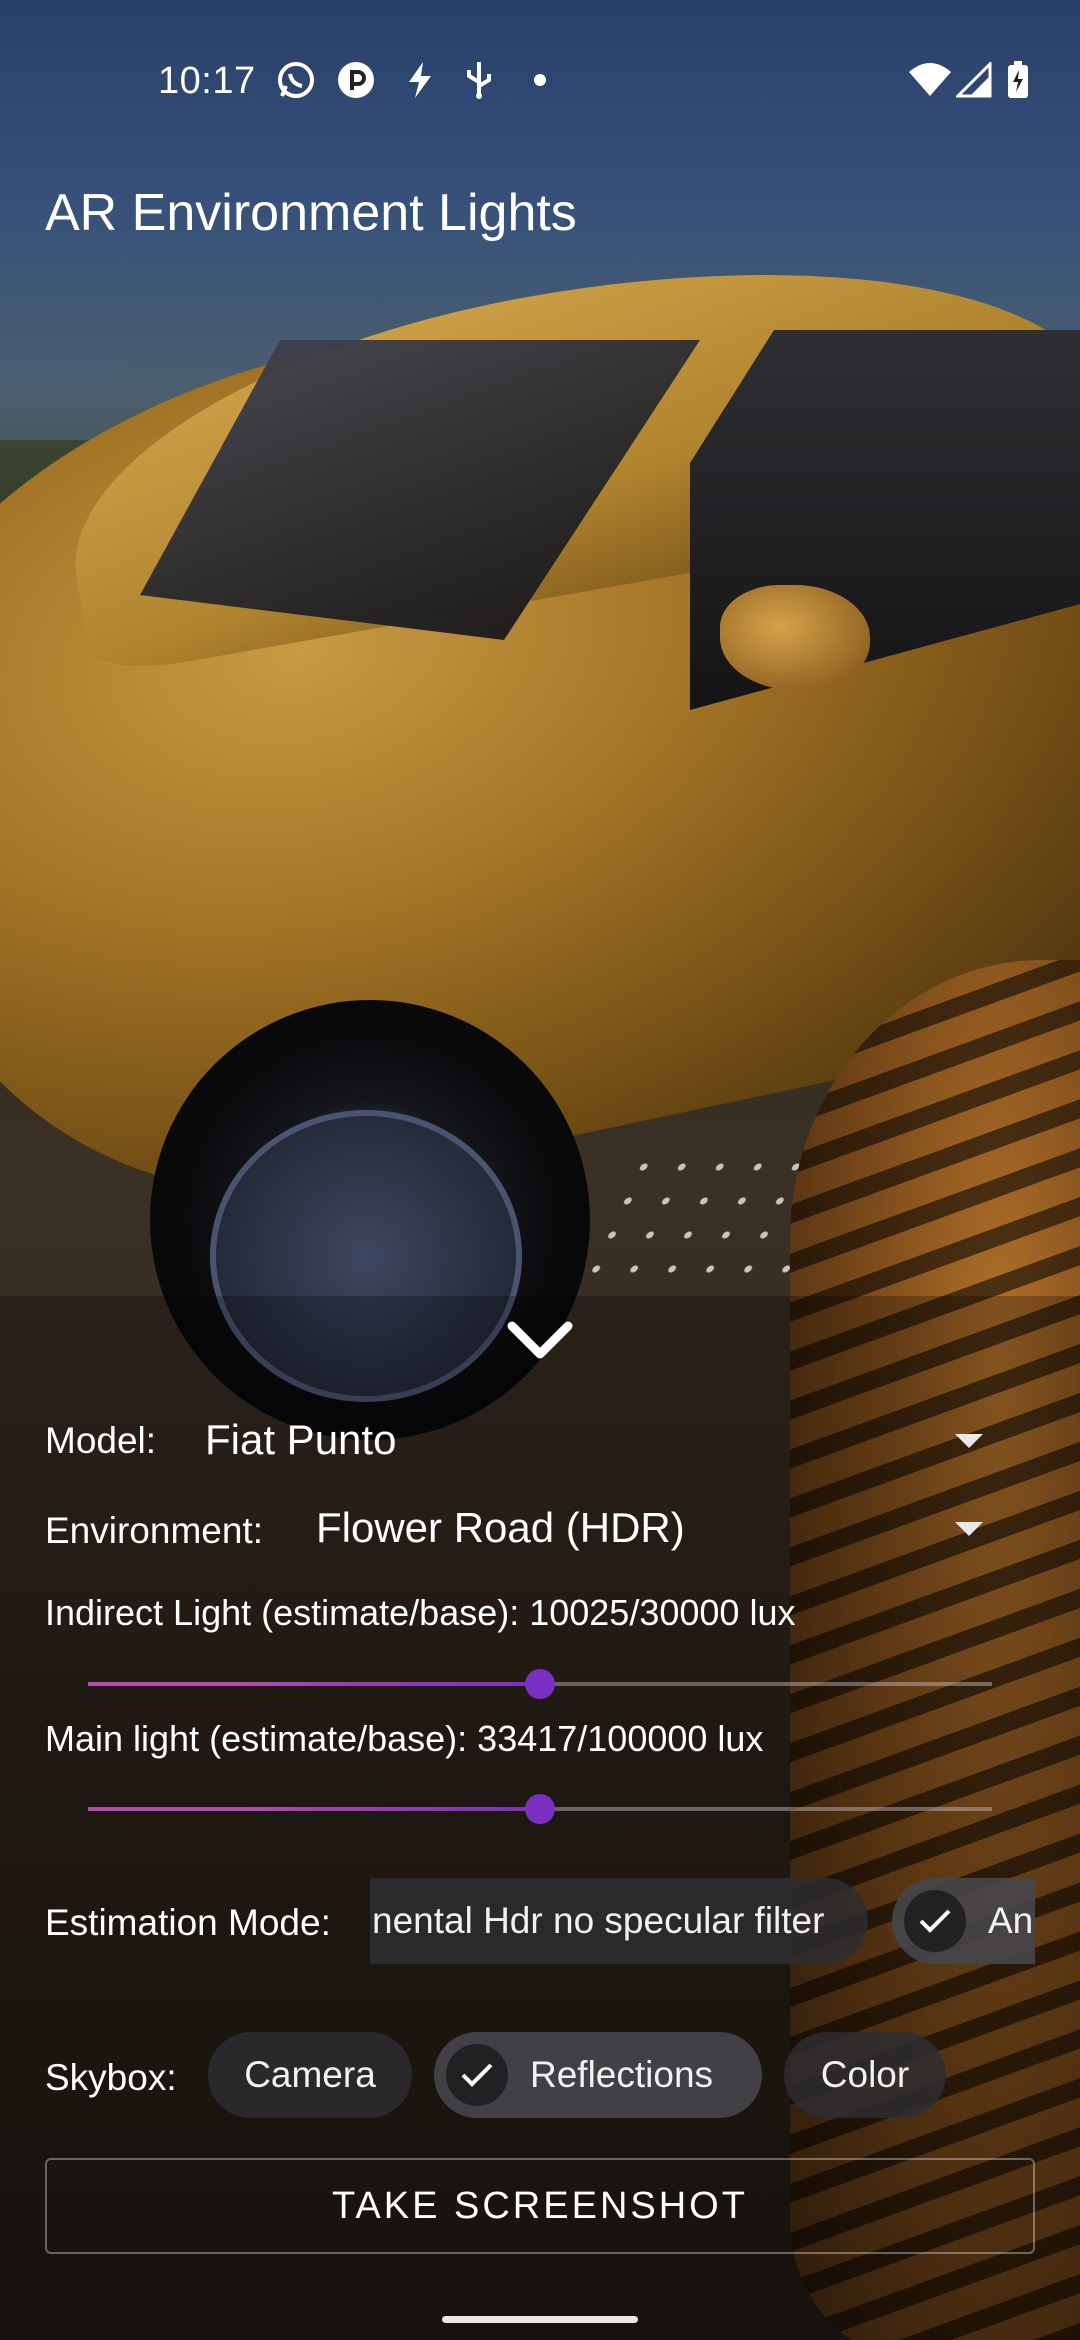 The width and height of the screenshot is (1080, 2340). What do you see at coordinates (207, 81) in the screenshot?
I see `status-time: 10:17` at bounding box center [207, 81].